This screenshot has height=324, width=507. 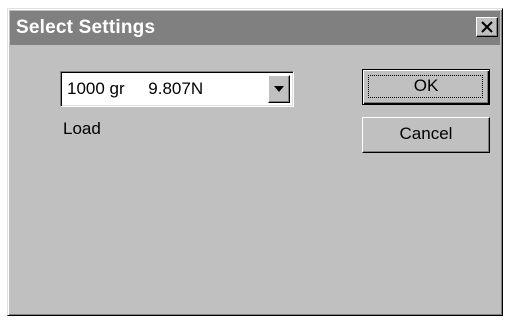 What do you see at coordinates (86, 27) in the screenshot?
I see `dialog-title: Select Settings` at bounding box center [86, 27].